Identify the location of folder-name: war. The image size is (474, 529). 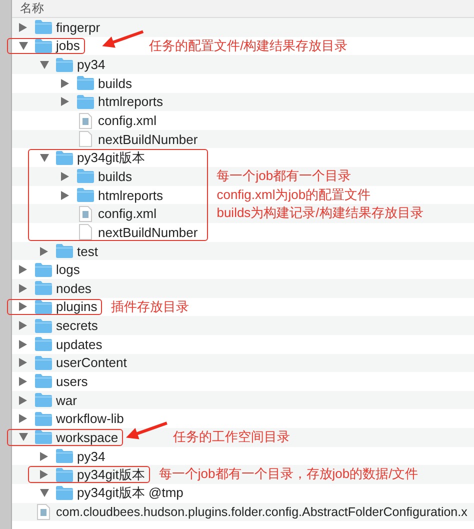
(65, 400).